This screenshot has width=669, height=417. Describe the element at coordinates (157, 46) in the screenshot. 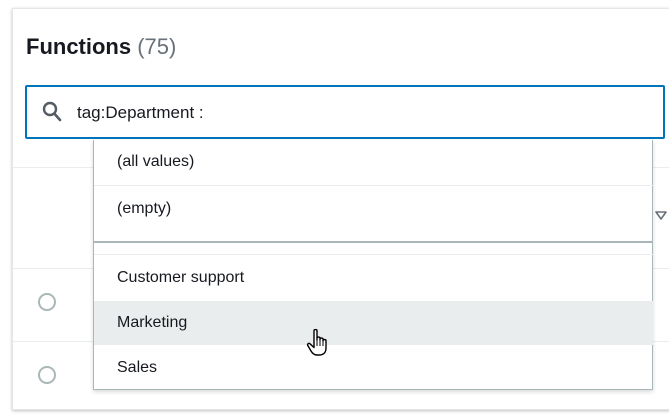

I see `functions-count: (75)` at that location.